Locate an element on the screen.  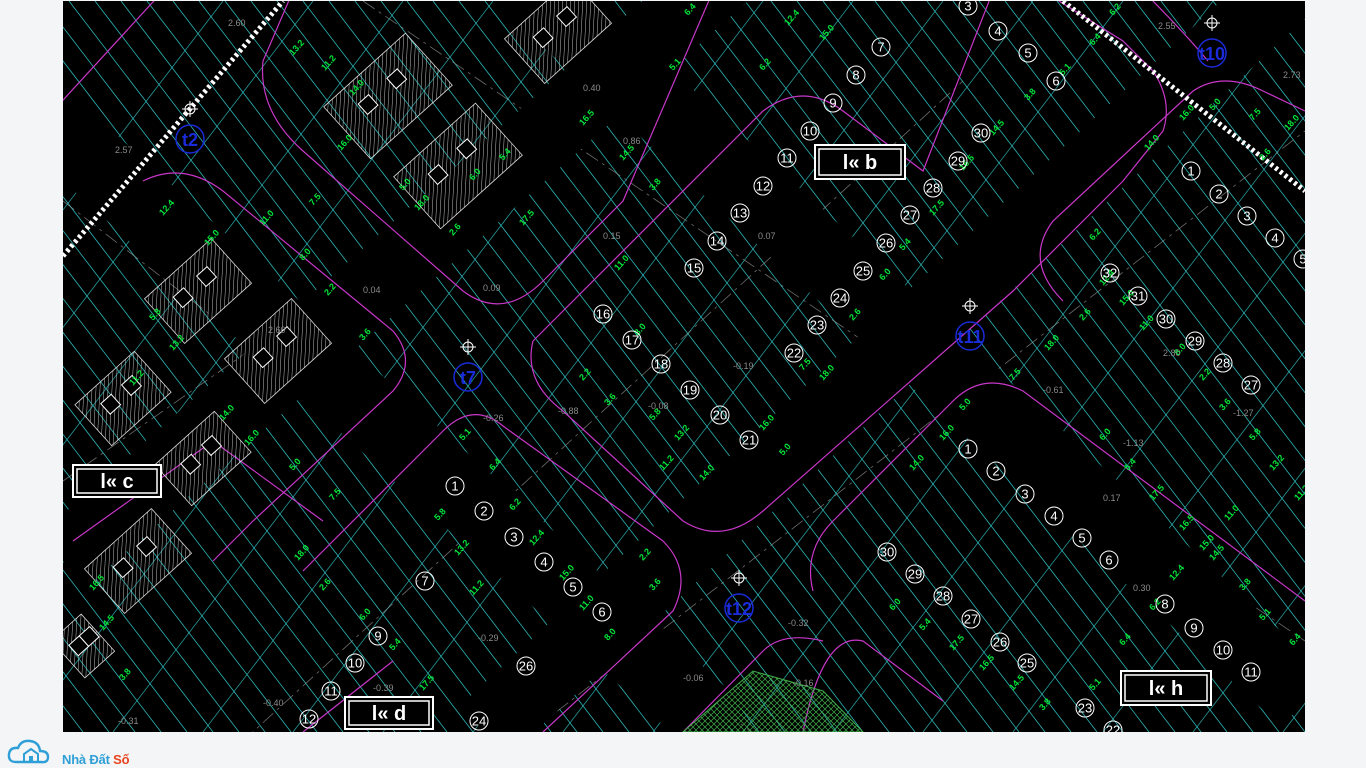
lot-number: 24 is located at coordinates (479, 721).